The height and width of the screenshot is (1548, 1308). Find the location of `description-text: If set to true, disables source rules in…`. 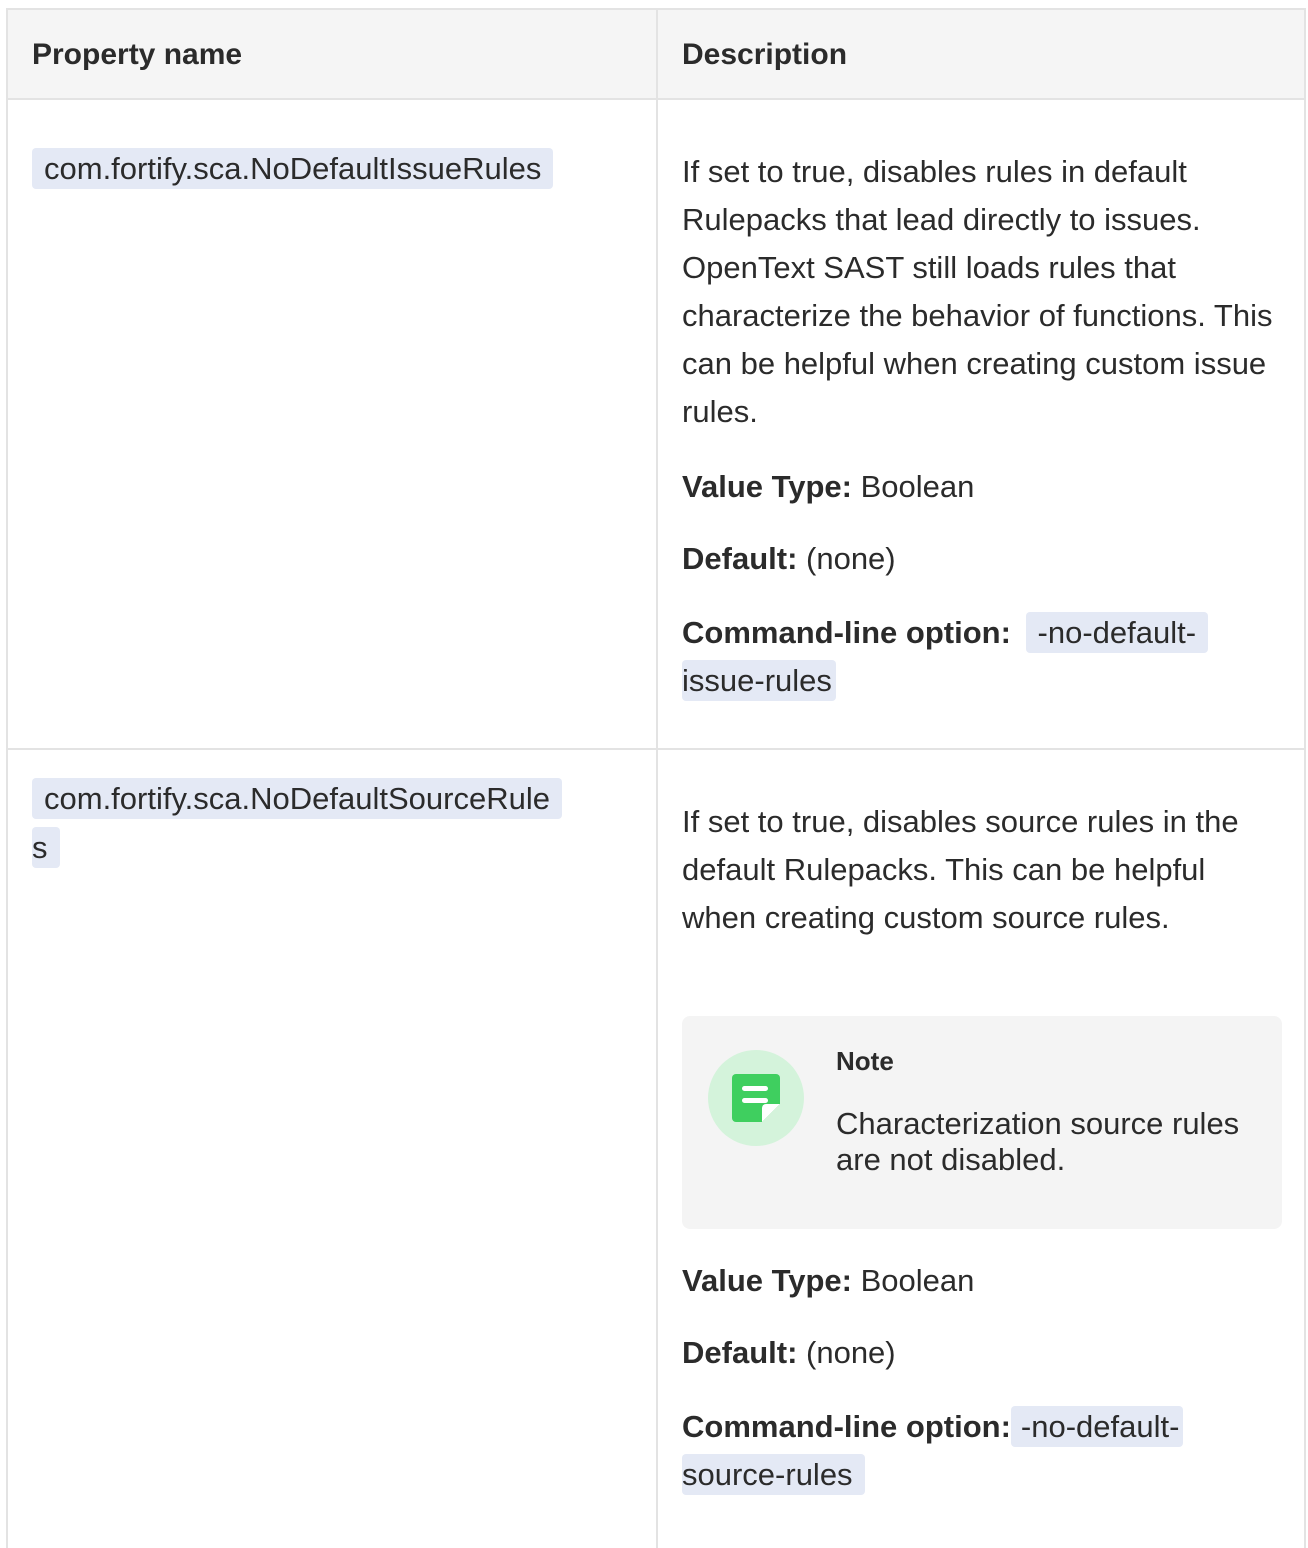

description-text: If set to true, disables source rules in… is located at coordinates (960, 869).